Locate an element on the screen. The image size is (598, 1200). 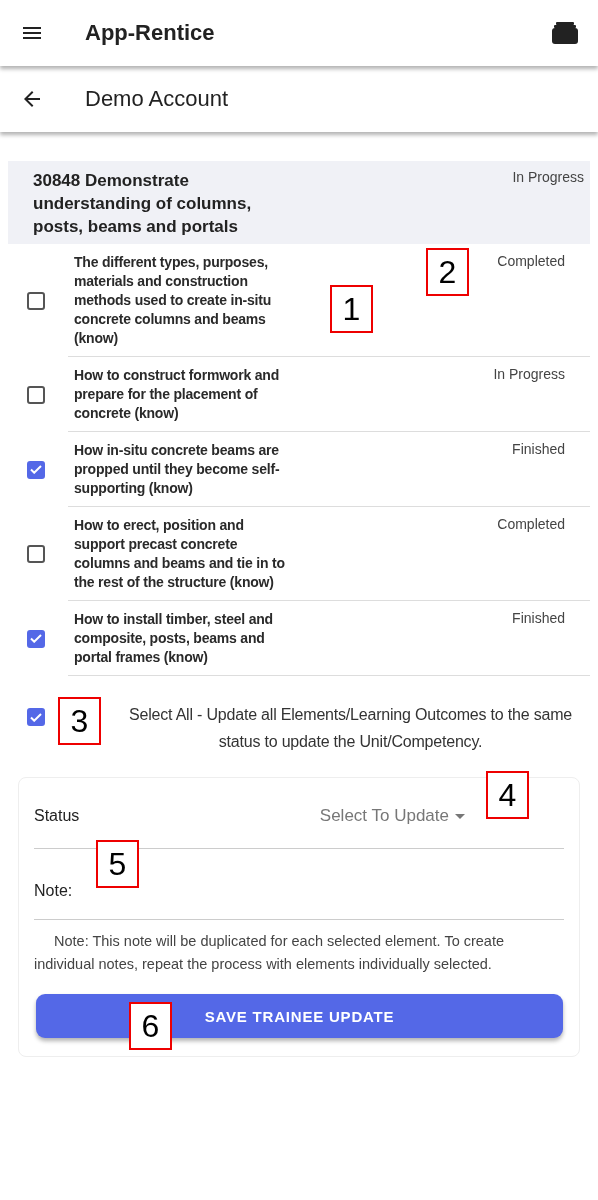
element-text: The different types, purposes, materials and construction methods used to create in-situ concrete columns and beams (know) is located at coordinates (173, 300).